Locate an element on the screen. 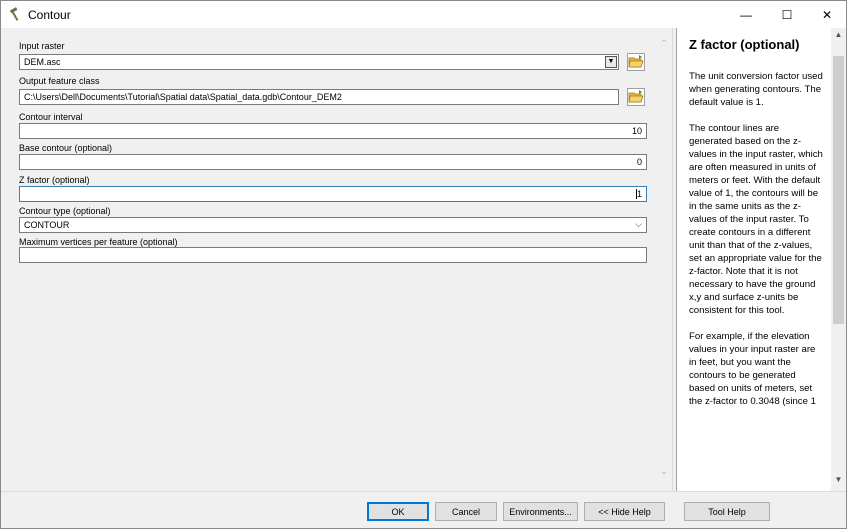 This screenshot has height=529, width=847. parameters-scrollbar: ⌃ ⌄ is located at coordinates (664, 262).